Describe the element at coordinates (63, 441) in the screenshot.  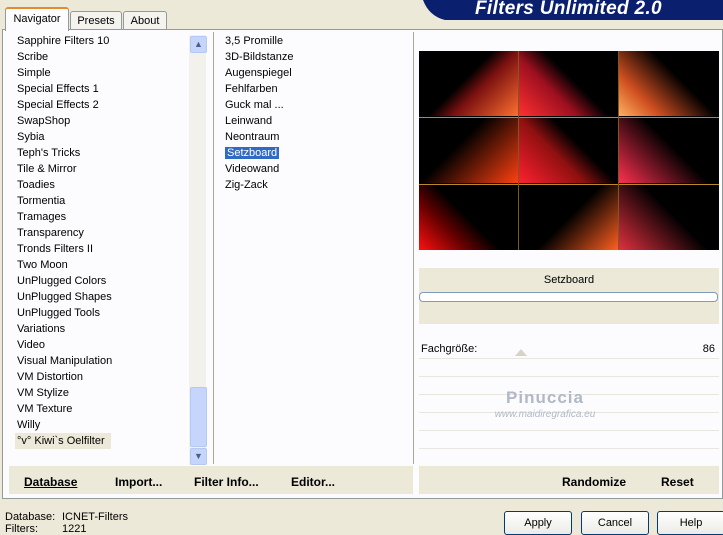
I see `category-item-label: °v° Kiwi`s Oelfilter` at that location.